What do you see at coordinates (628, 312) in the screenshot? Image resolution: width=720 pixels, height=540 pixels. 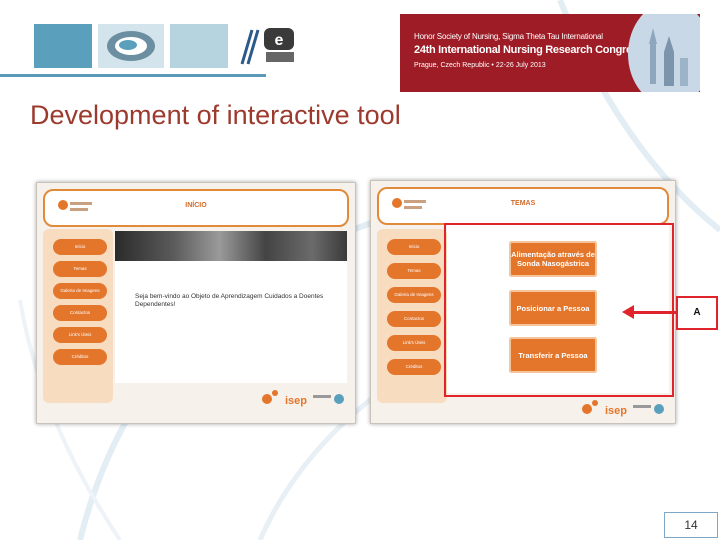 I see `arrow-head` at bounding box center [628, 312].